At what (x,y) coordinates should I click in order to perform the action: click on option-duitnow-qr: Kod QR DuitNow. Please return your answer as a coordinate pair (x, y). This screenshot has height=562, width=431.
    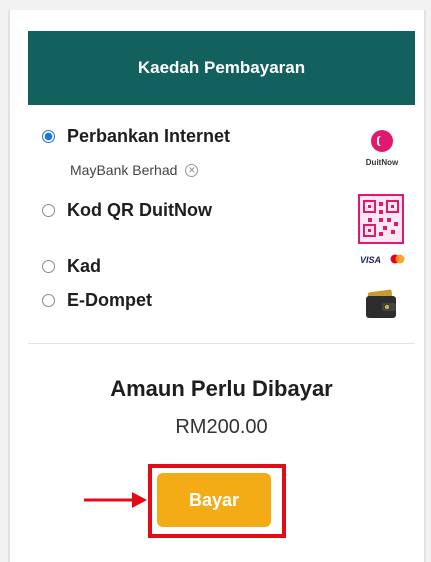
    Looking at the image, I should click on (127, 210).